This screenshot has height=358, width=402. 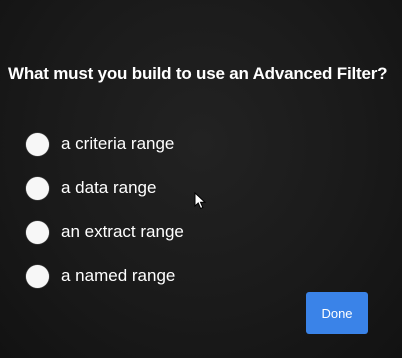 I want to click on option-label: a data range, so click(x=109, y=187).